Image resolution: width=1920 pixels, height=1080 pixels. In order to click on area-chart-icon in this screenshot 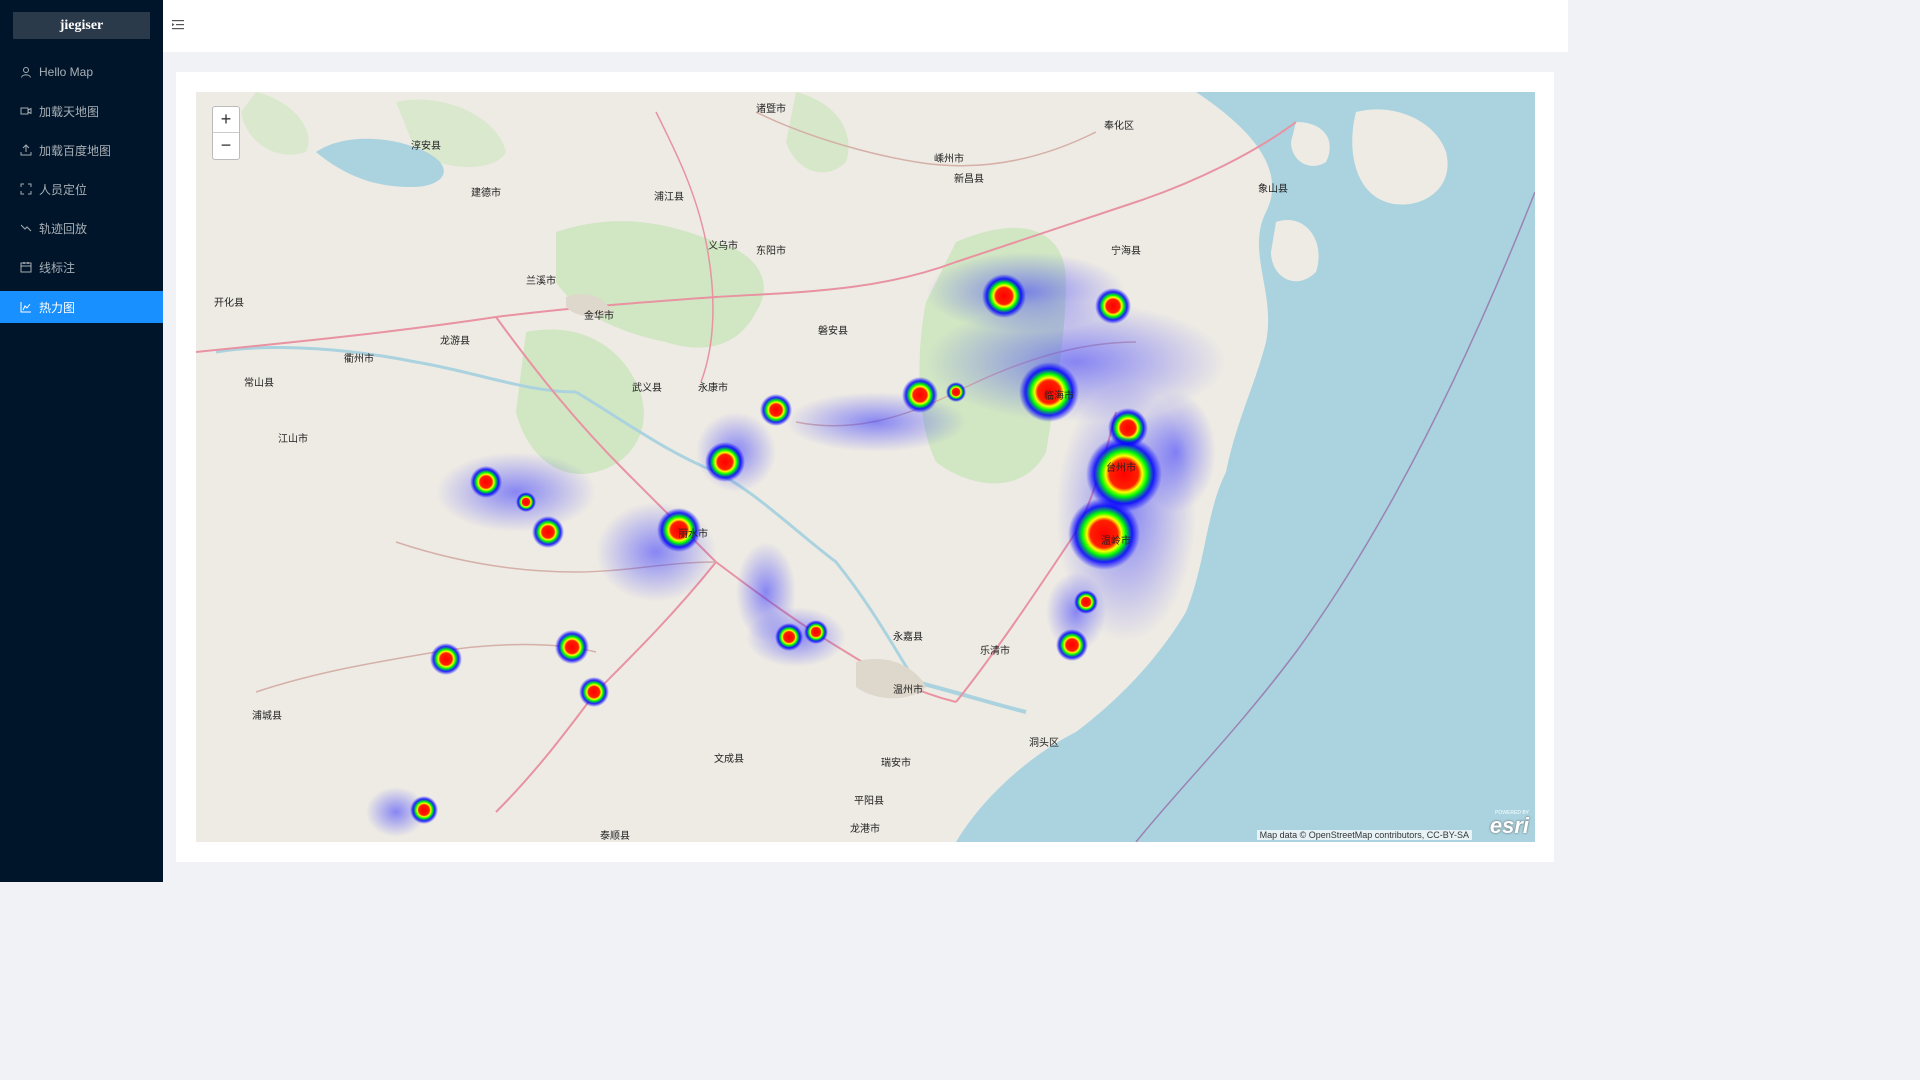, I will do `click(26, 307)`.